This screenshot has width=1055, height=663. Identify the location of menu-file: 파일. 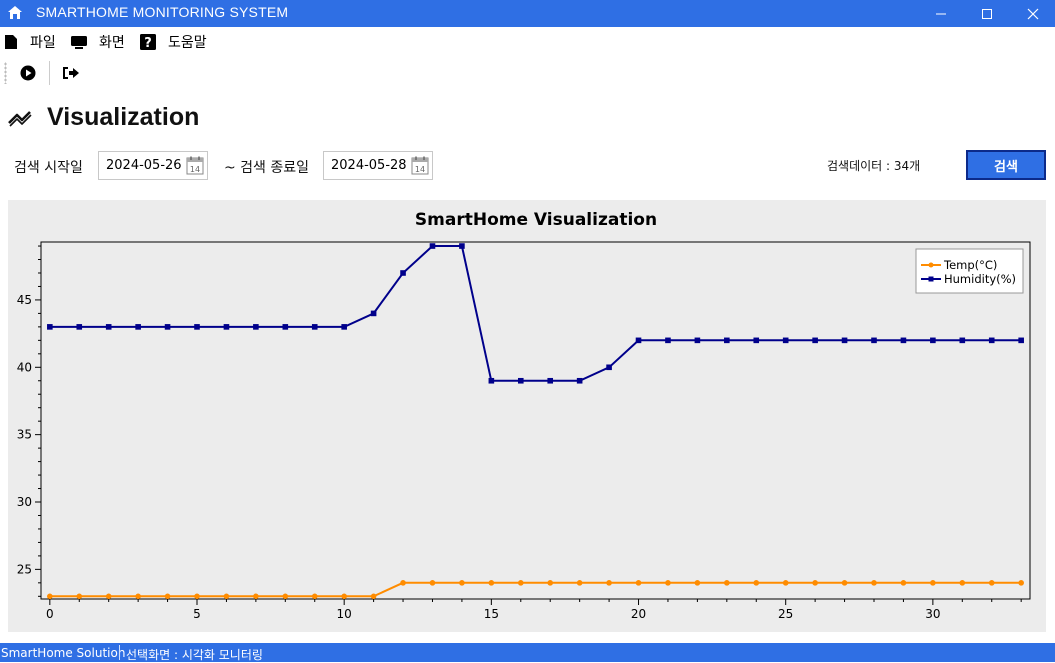
(30, 42).